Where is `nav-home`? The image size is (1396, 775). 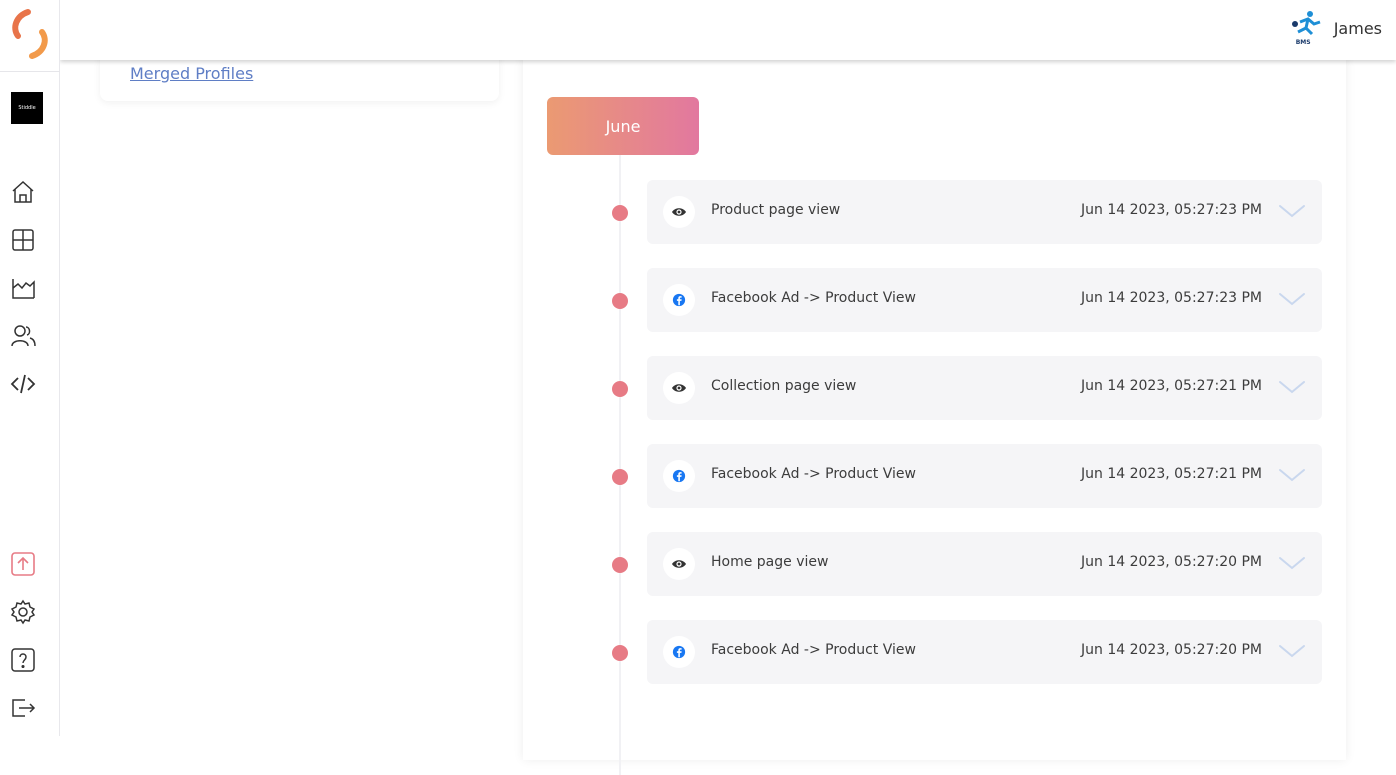
nav-home is located at coordinates (23, 192).